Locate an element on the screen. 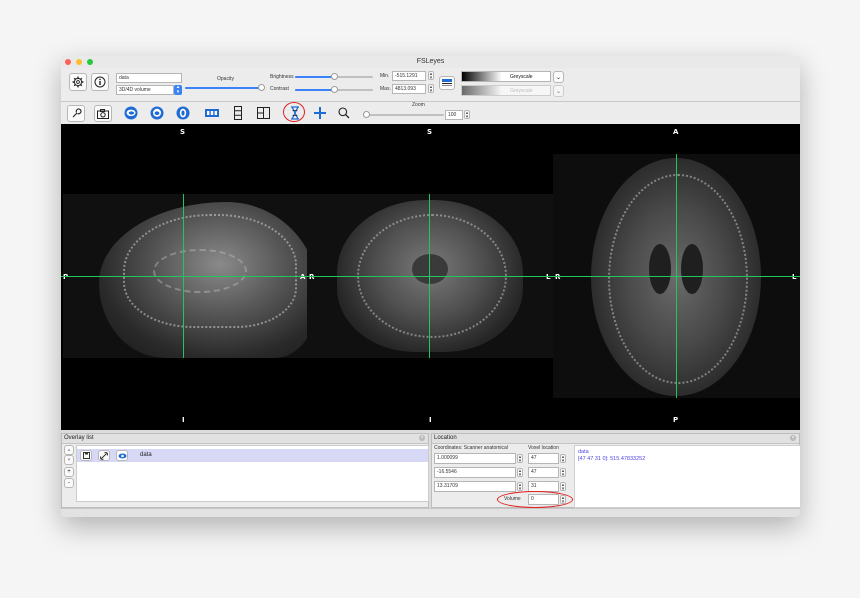  overlay-list-header: Overlay list × is located at coordinates (245, 439).